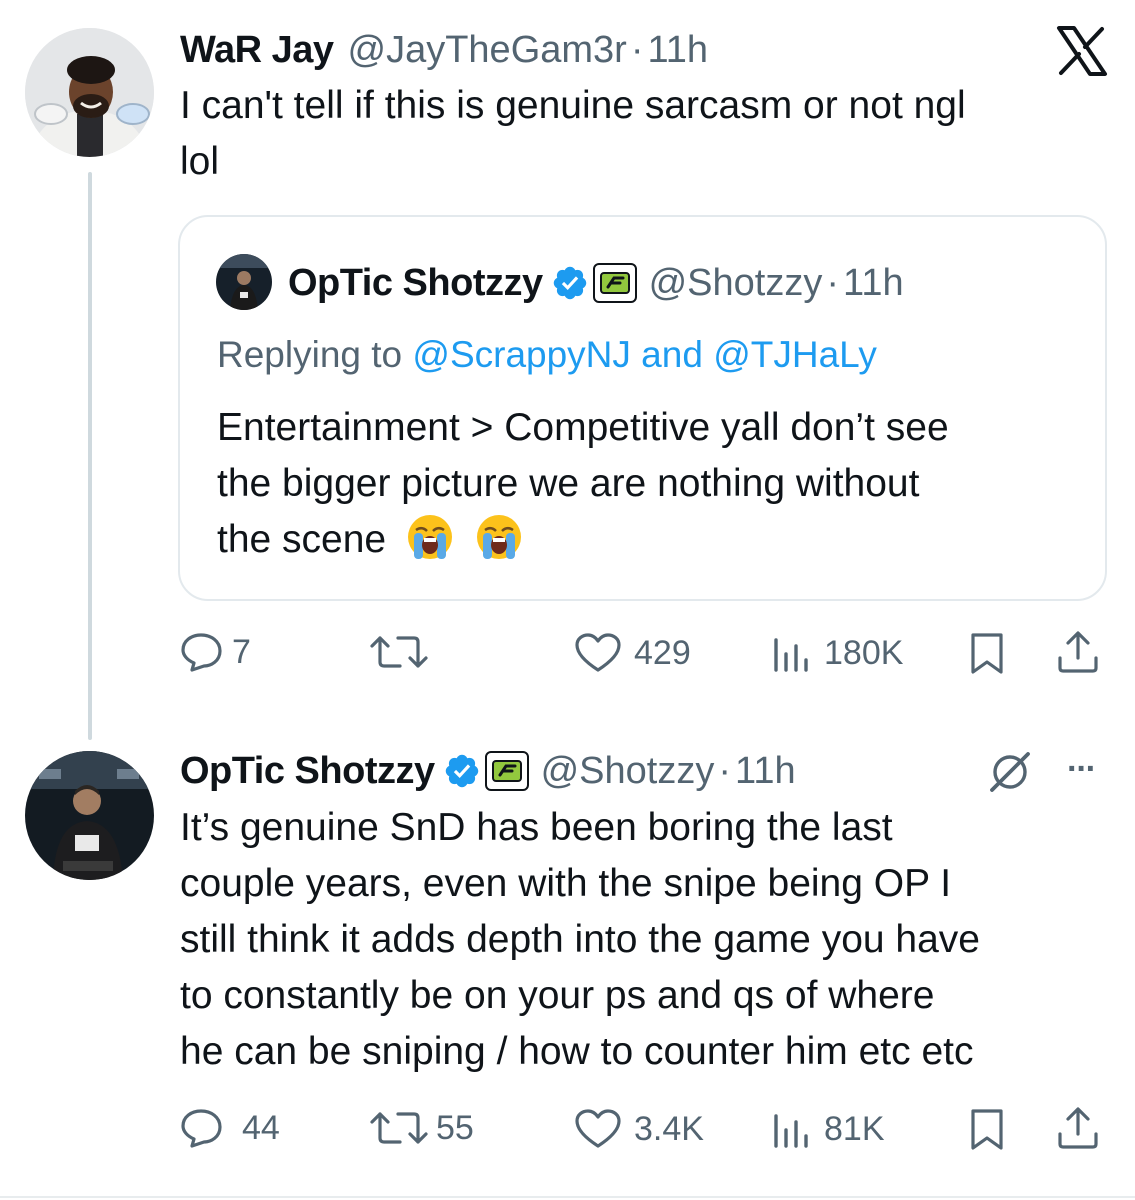  What do you see at coordinates (736, 283) in the screenshot?
I see `quote-author-handle: @Shotzzy` at bounding box center [736, 283].